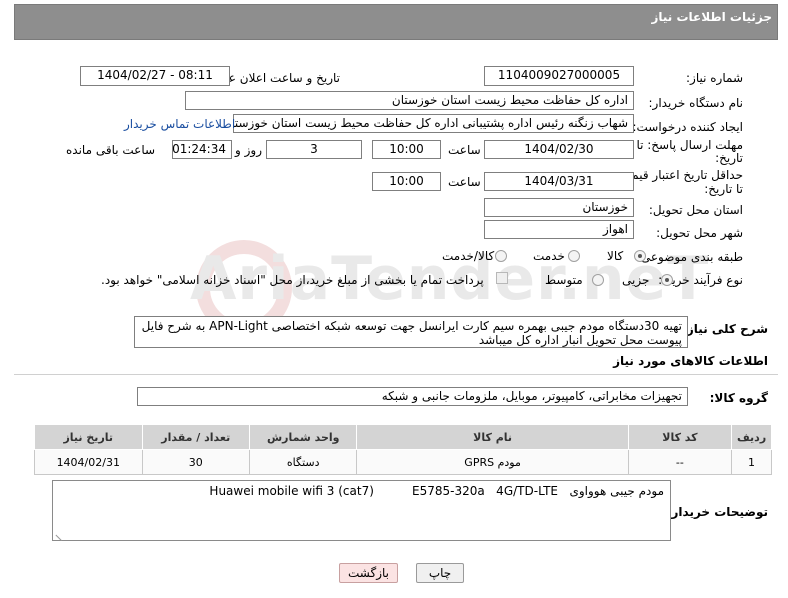  What do you see at coordinates (636, 280) in the screenshot?
I see `process-option-minor: جزیی` at bounding box center [636, 280].